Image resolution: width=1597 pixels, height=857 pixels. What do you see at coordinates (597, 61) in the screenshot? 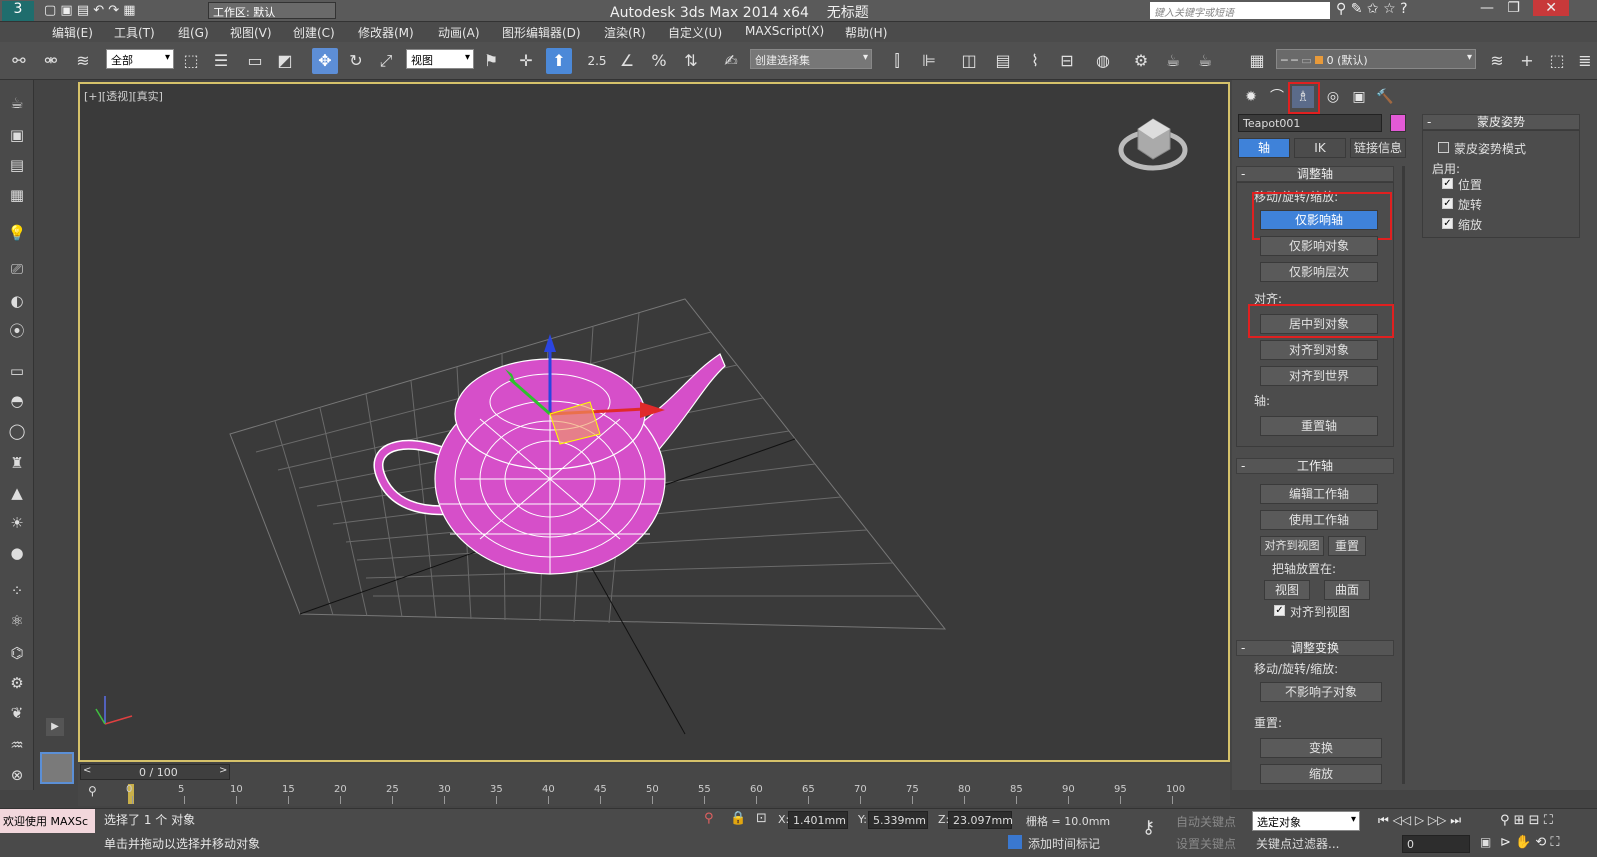
I see `snap-toggle-icon: 2.5` at bounding box center [597, 61].